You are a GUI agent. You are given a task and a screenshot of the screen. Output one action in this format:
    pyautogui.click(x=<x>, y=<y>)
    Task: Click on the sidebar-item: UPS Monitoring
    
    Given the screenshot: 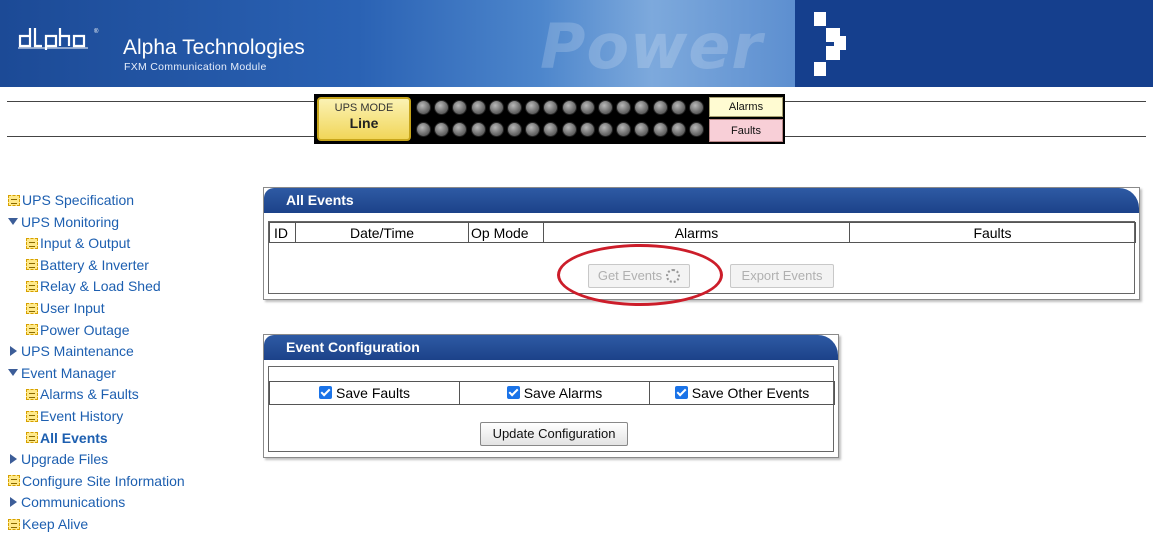 What is the action you would take?
    pyautogui.click(x=63, y=222)
    